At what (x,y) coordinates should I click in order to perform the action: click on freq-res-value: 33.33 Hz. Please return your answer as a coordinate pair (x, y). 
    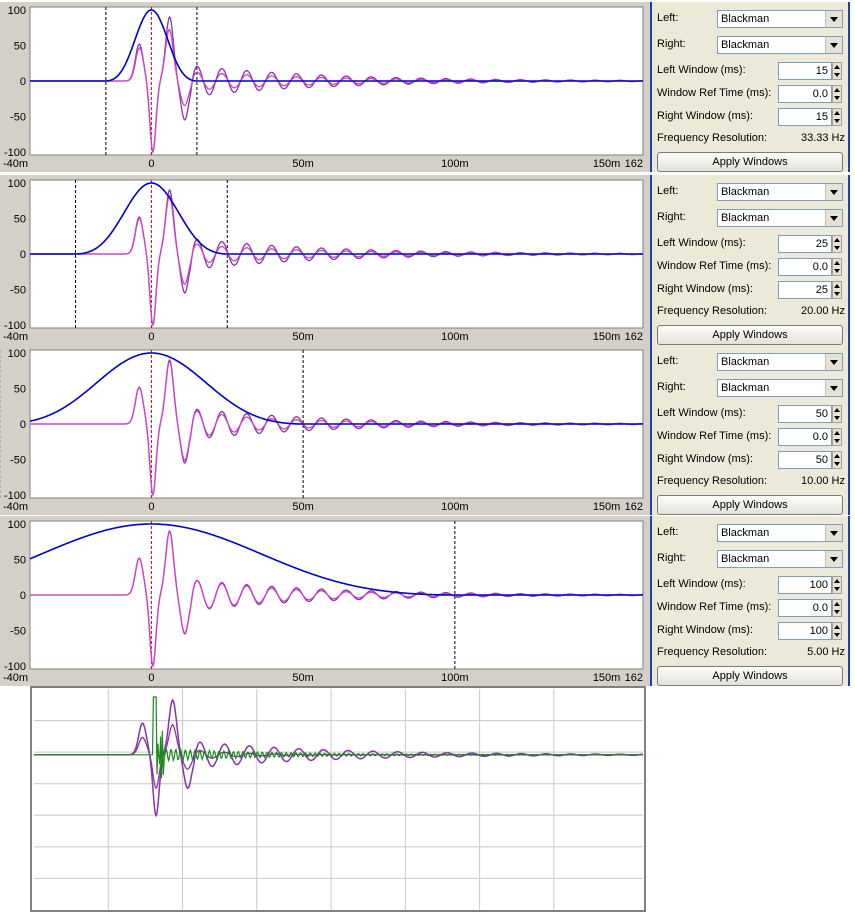
    Looking at the image, I should click on (822, 138).